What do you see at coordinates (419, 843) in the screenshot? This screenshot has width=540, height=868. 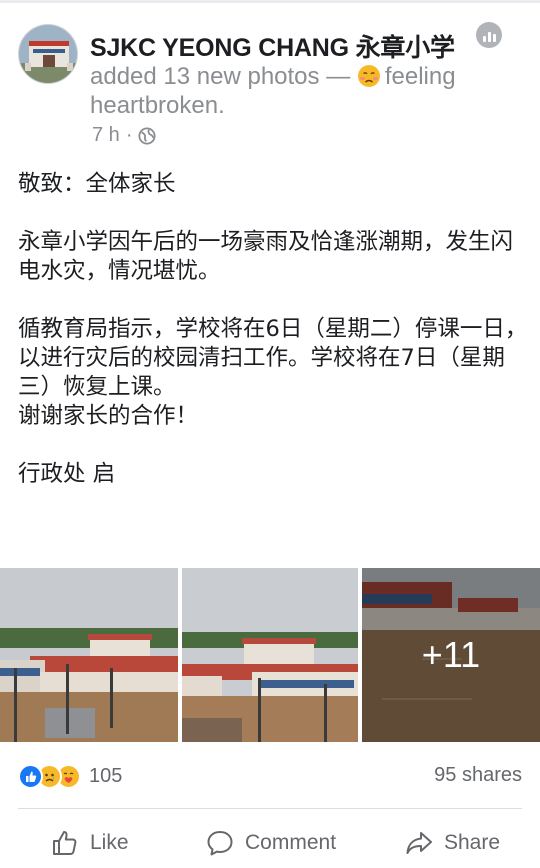 I see `share-arrow-icon` at bounding box center [419, 843].